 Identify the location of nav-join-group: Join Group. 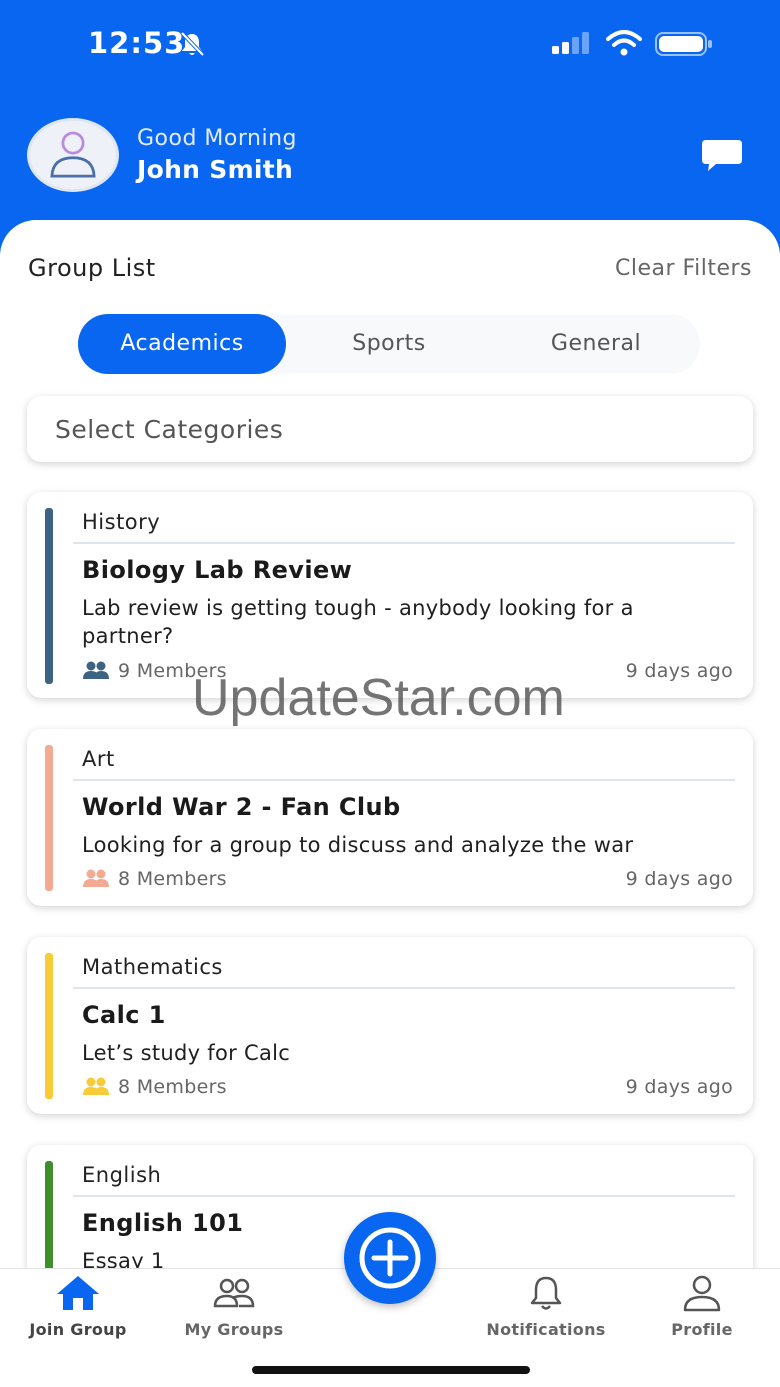
(78, 1306).